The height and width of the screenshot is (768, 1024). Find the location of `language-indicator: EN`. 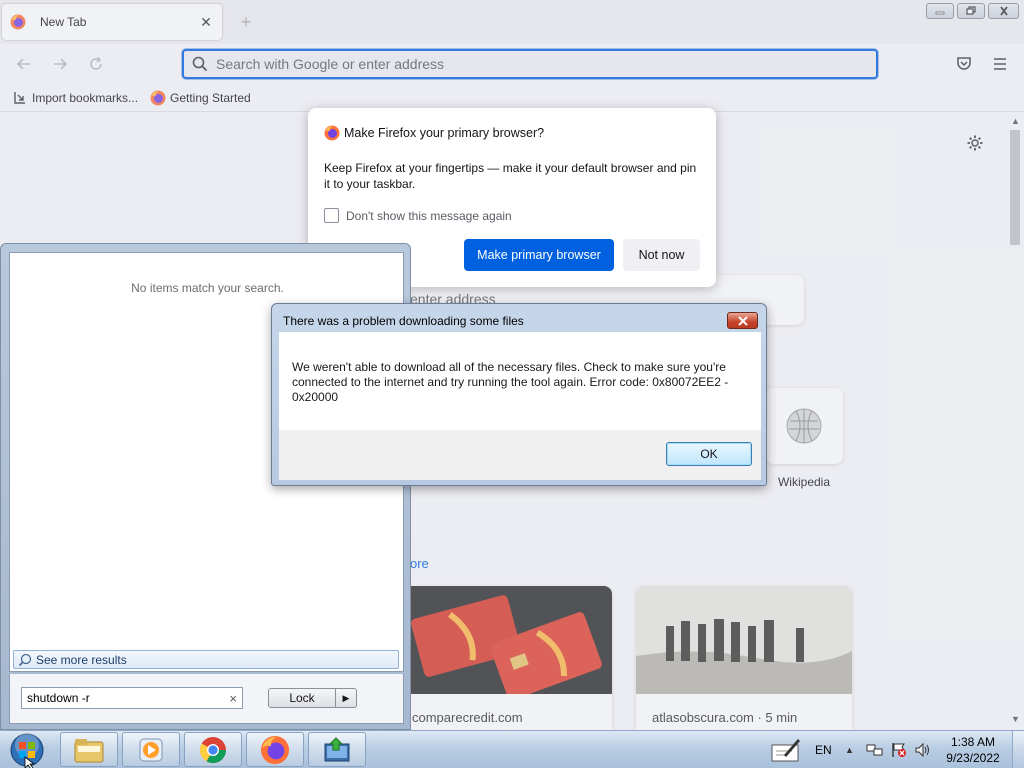

language-indicator: EN is located at coordinates (823, 749).